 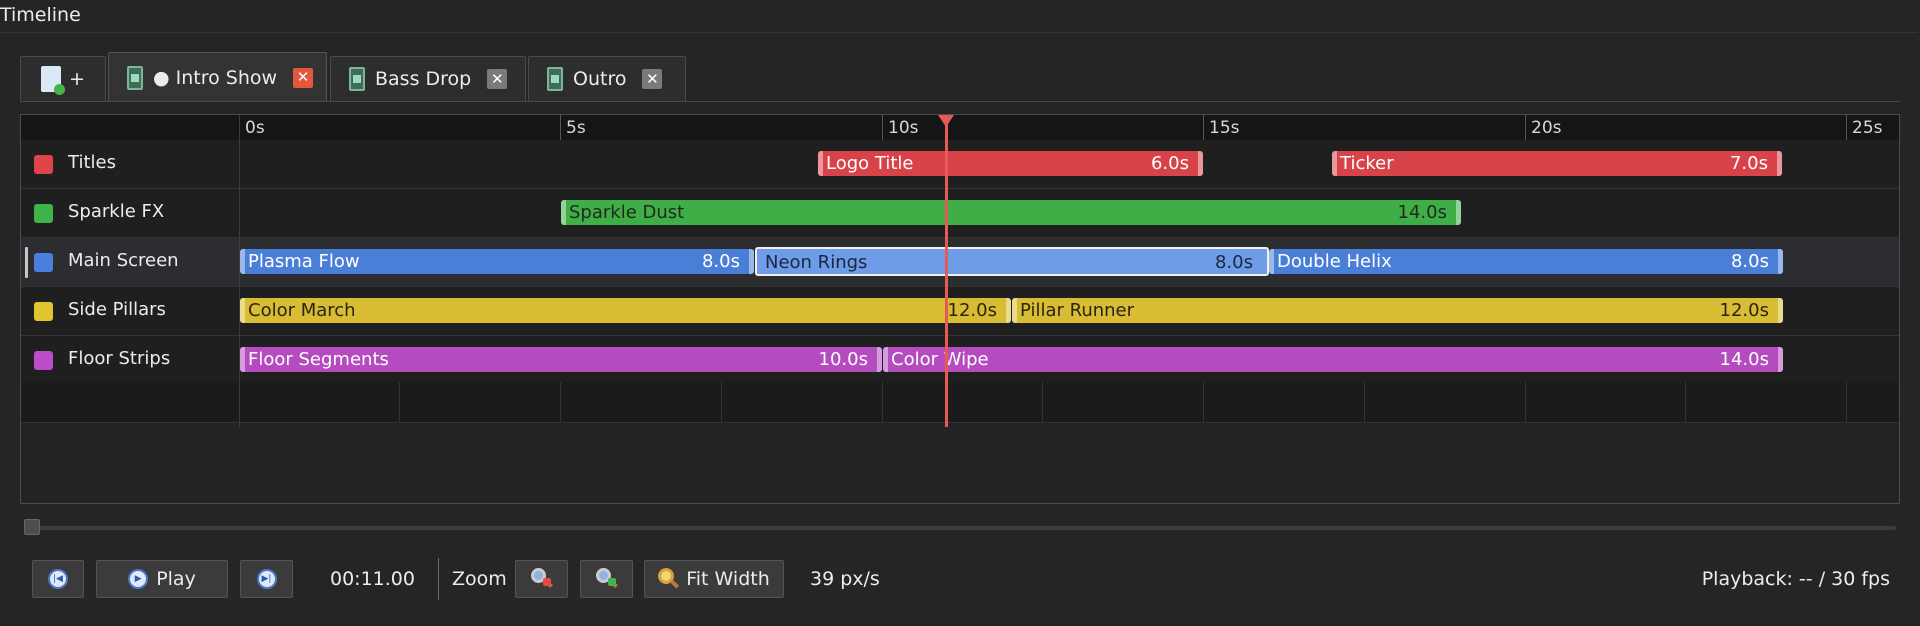 I want to click on tab-outro: Outro ✕, so click(x=607, y=78).